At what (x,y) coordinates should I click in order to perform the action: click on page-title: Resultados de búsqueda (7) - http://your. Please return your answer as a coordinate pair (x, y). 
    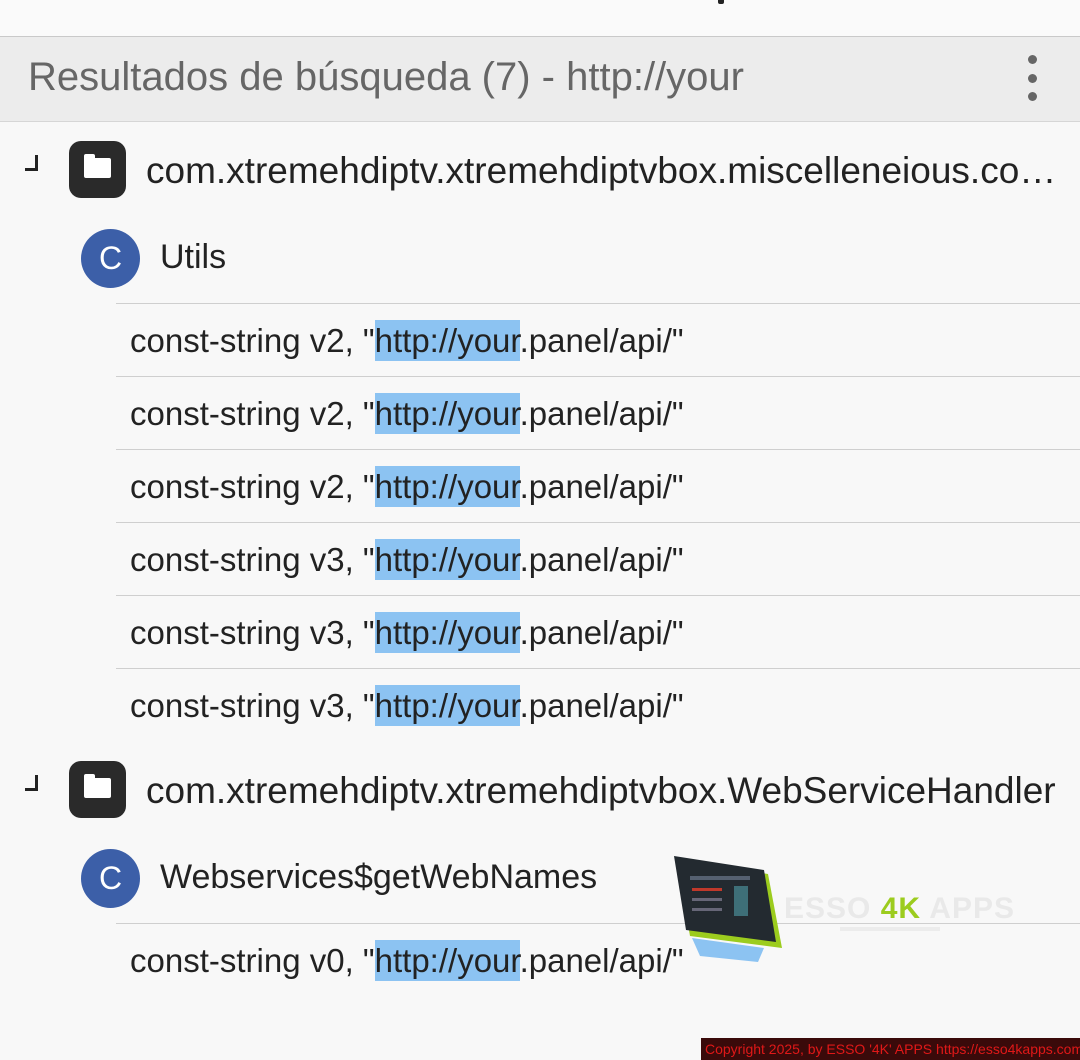
    Looking at the image, I should click on (386, 77).